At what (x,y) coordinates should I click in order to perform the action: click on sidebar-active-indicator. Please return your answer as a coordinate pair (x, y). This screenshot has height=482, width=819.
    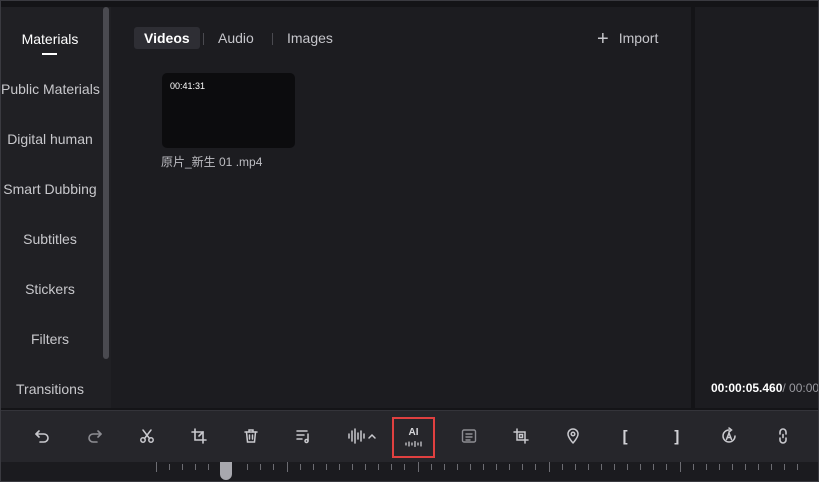
    Looking at the image, I should click on (49, 54).